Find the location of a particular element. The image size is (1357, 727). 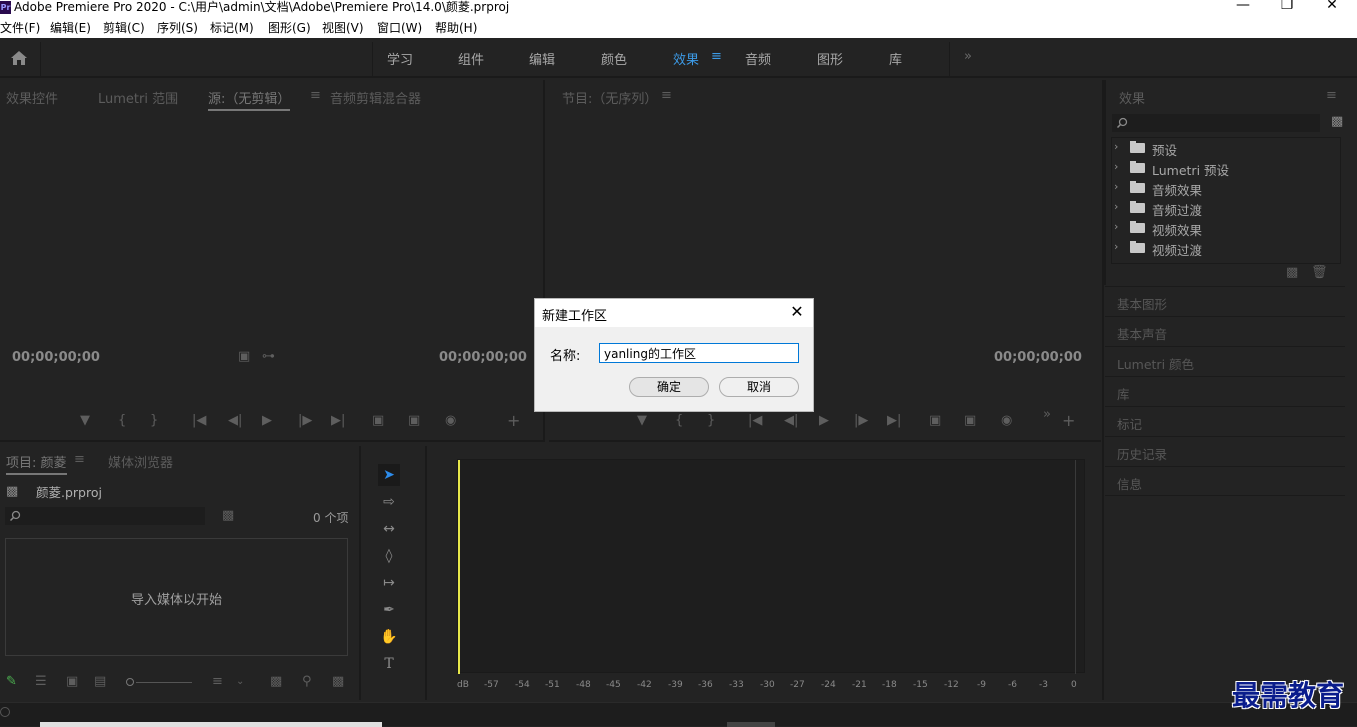

ok-button: 确定 is located at coordinates (669, 387).